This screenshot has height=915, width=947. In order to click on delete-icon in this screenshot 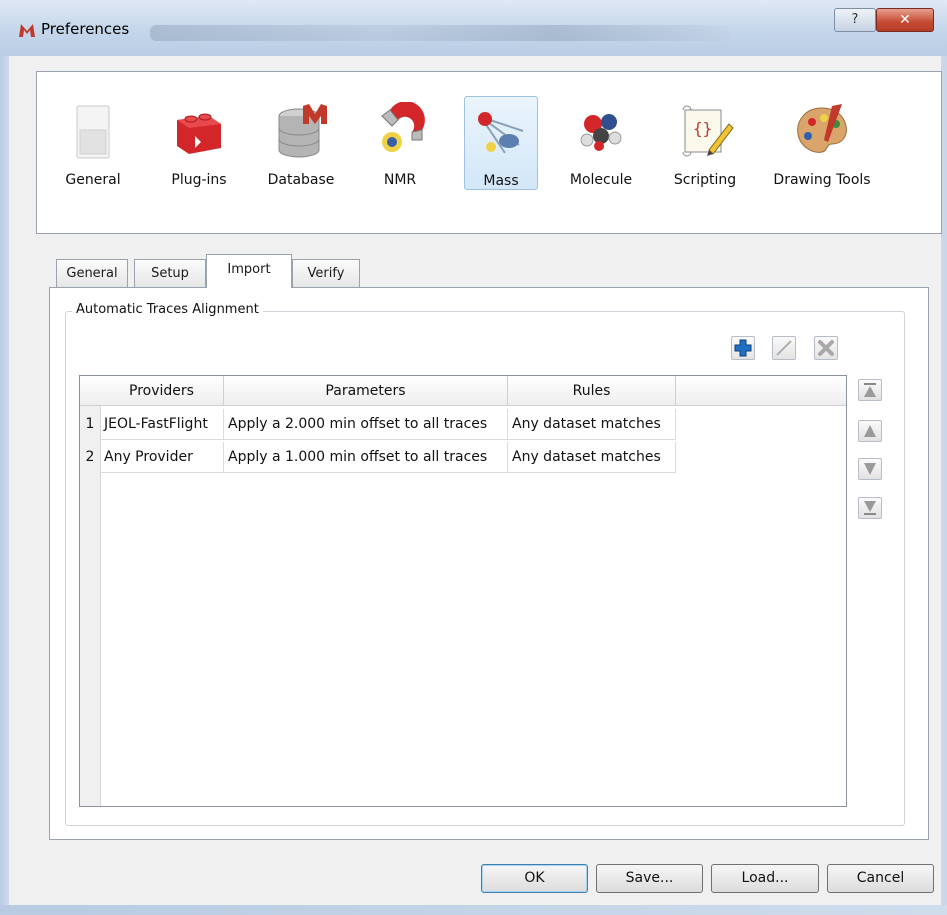, I will do `click(826, 348)`.